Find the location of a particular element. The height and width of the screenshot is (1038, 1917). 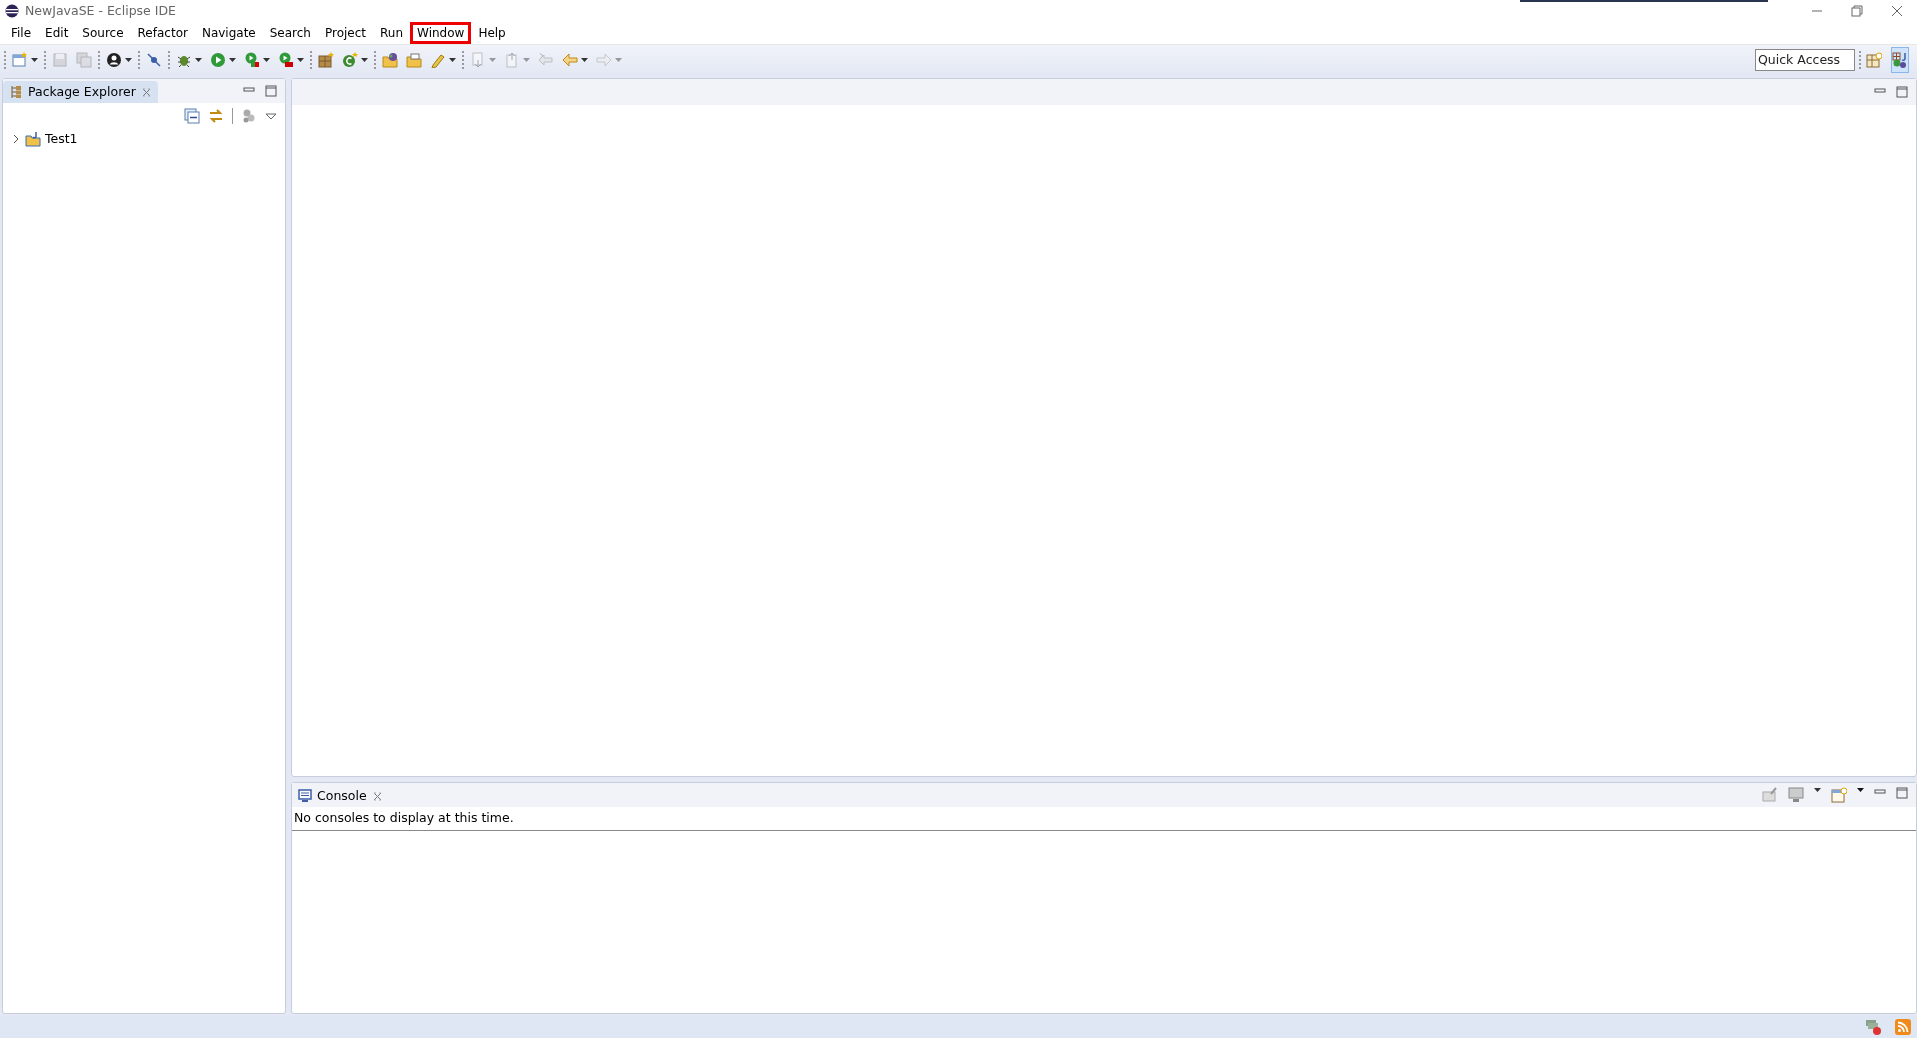

view-menu-icon is located at coordinates (271, 116).